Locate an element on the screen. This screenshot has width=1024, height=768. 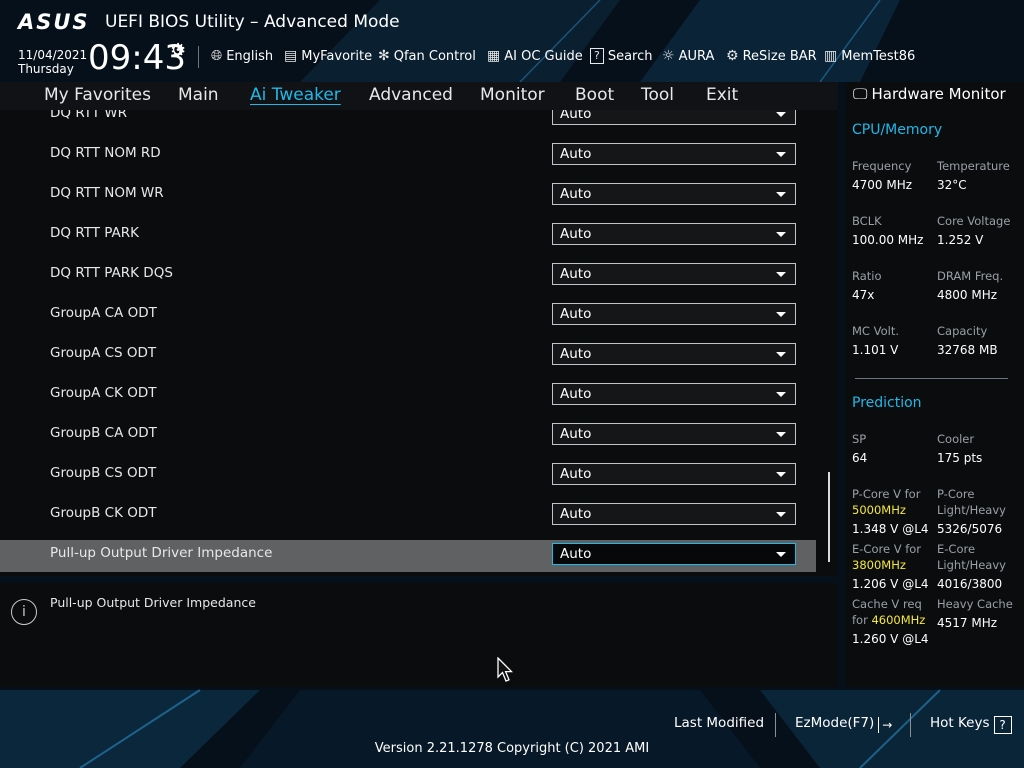
hardware-monitor-title: 🖵︎ Hardware Monitor is located at coordinates (929, 94).